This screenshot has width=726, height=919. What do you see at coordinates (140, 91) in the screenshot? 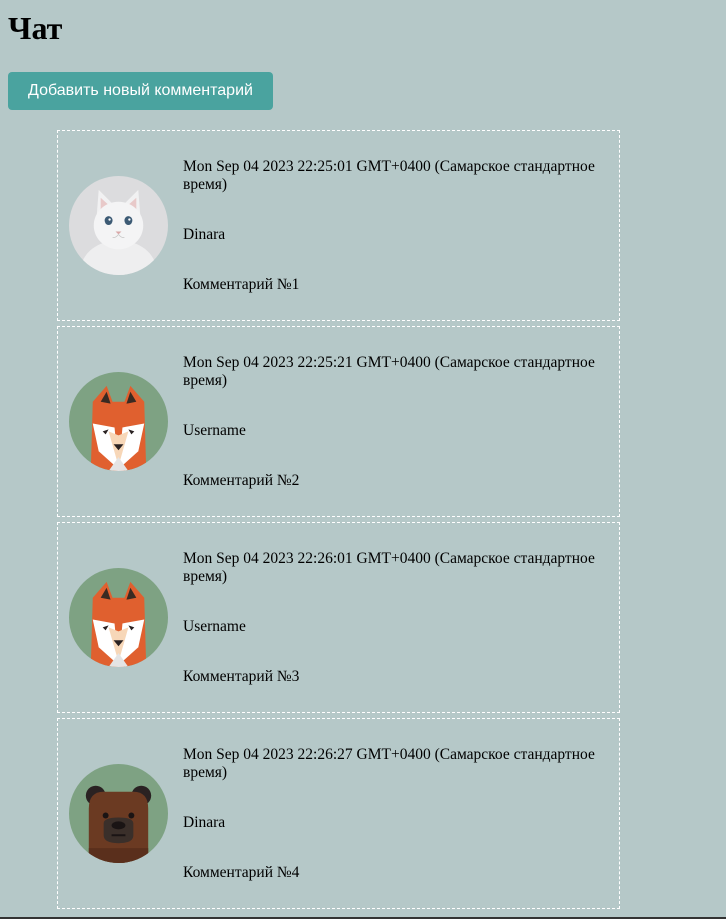
I see `add-comment-button: Добавить новый комментарий` at bounding box center [140, 91].